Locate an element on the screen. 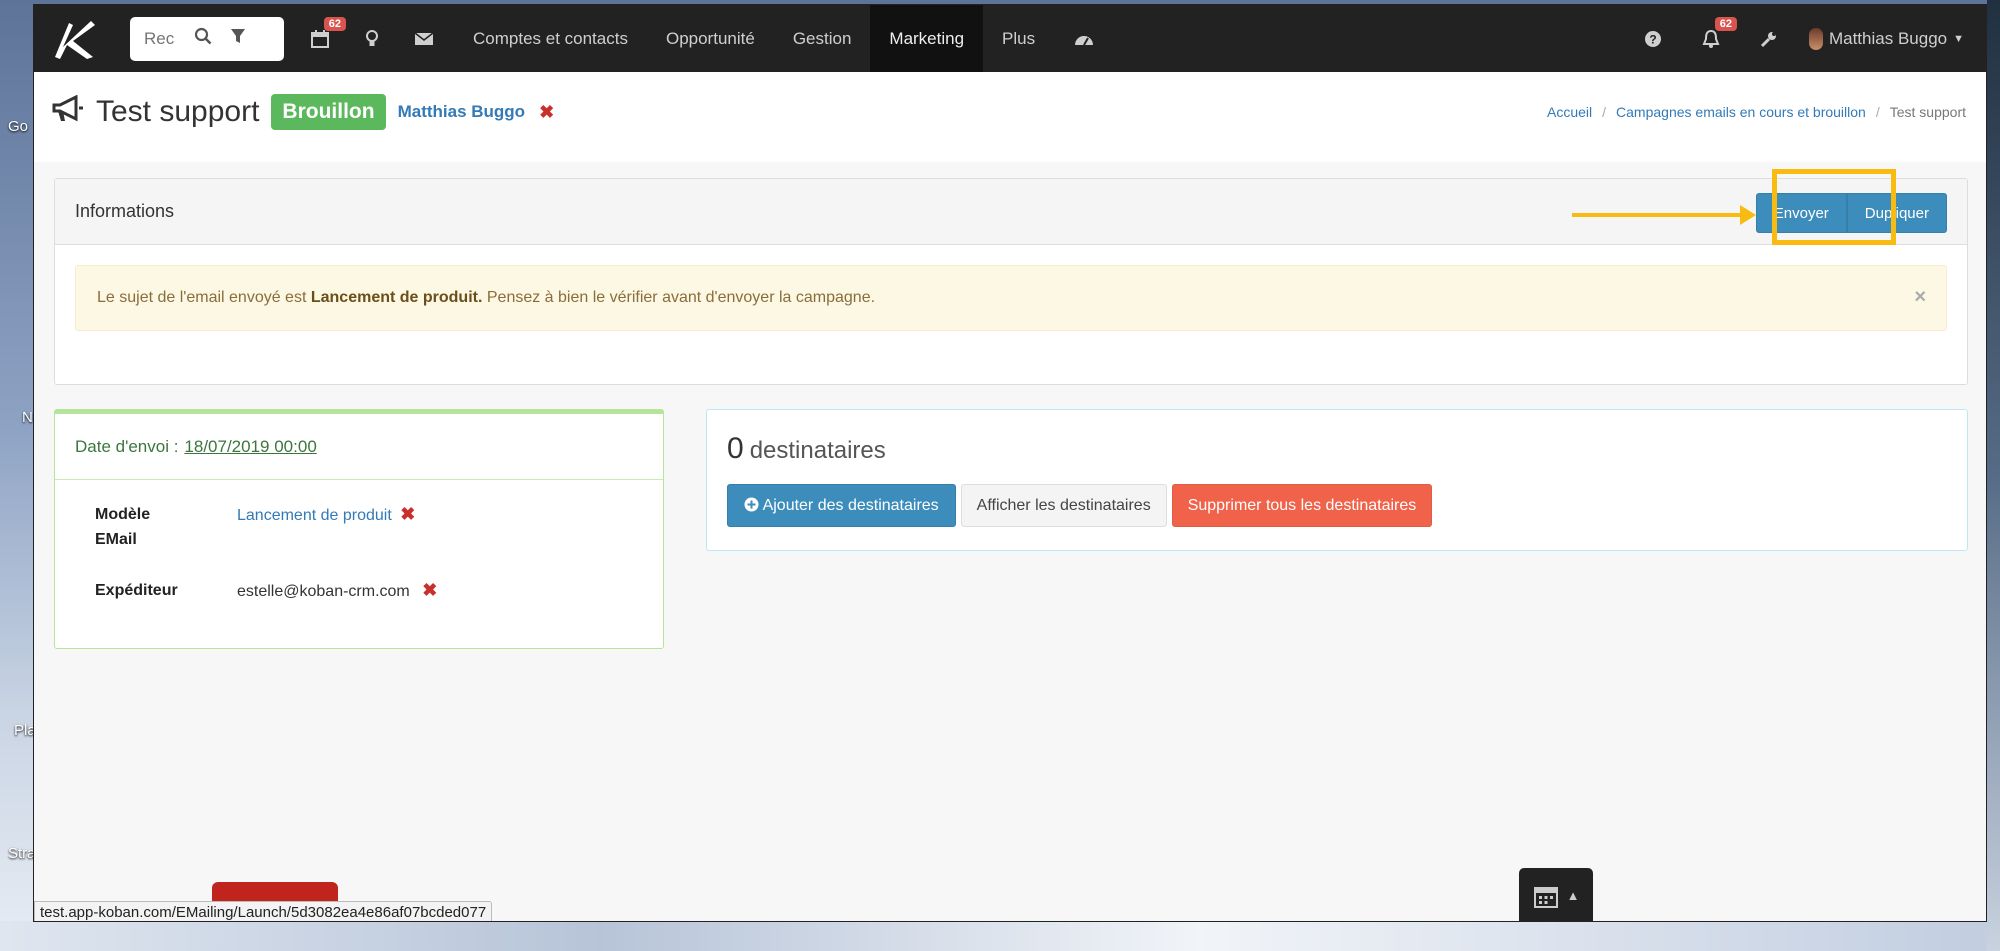 Image resolution: width=2000 pixels, height=951 pixels. plus-circle-icon is located at coordinates (753, 505).